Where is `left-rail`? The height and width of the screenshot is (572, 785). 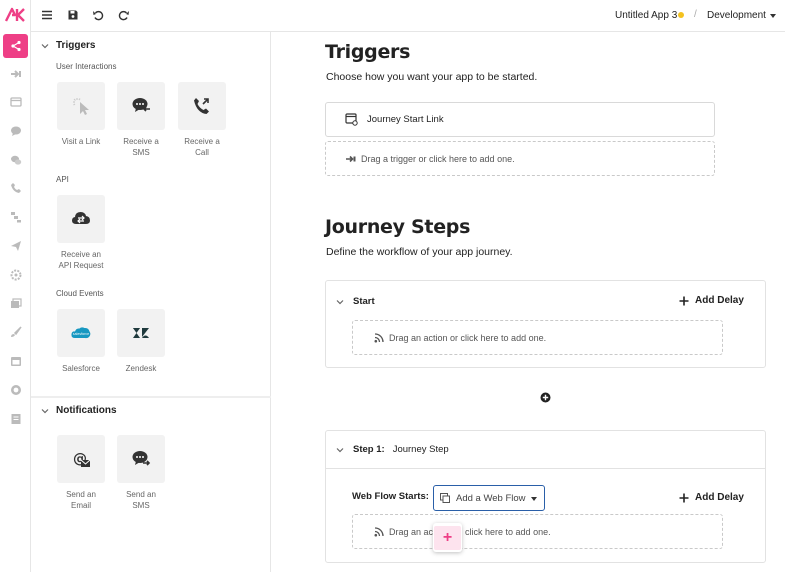
left-rail is located at coordinates (15, 286).